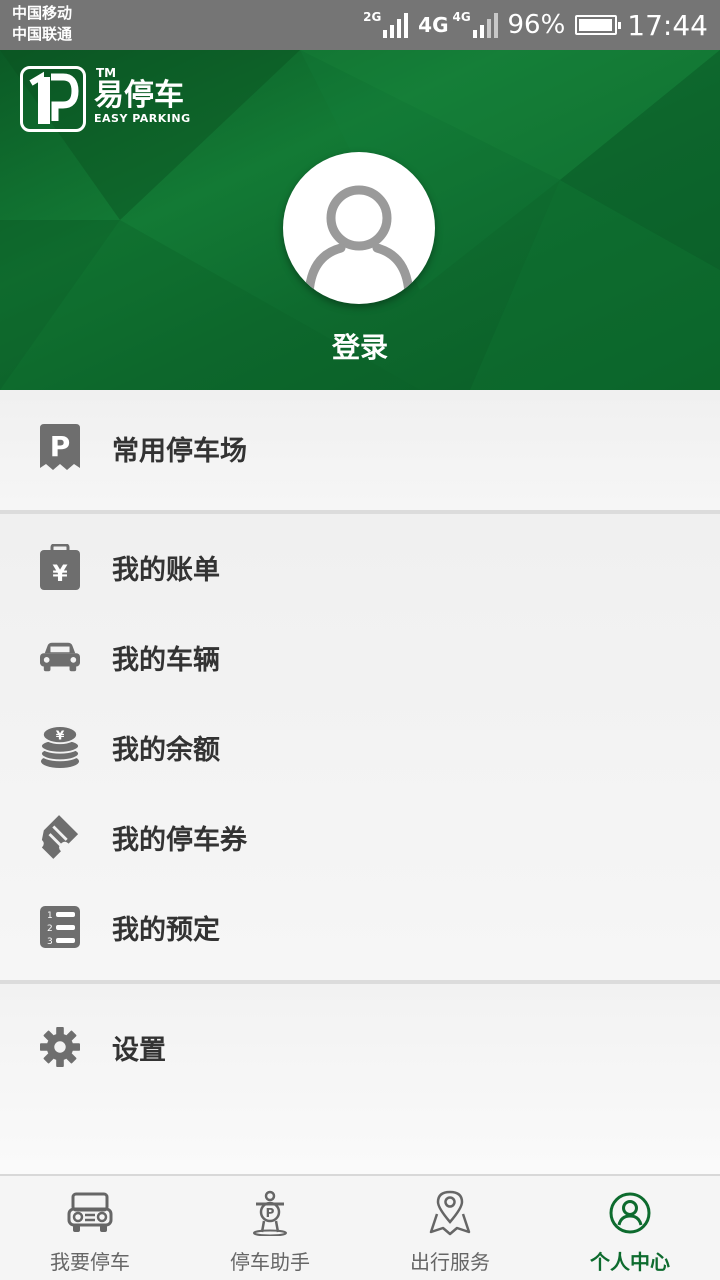 The image size is (720, 1280). Describe the element at coordinates (50, 916) in the screenshot. I see `svg-text: 1` at that location.